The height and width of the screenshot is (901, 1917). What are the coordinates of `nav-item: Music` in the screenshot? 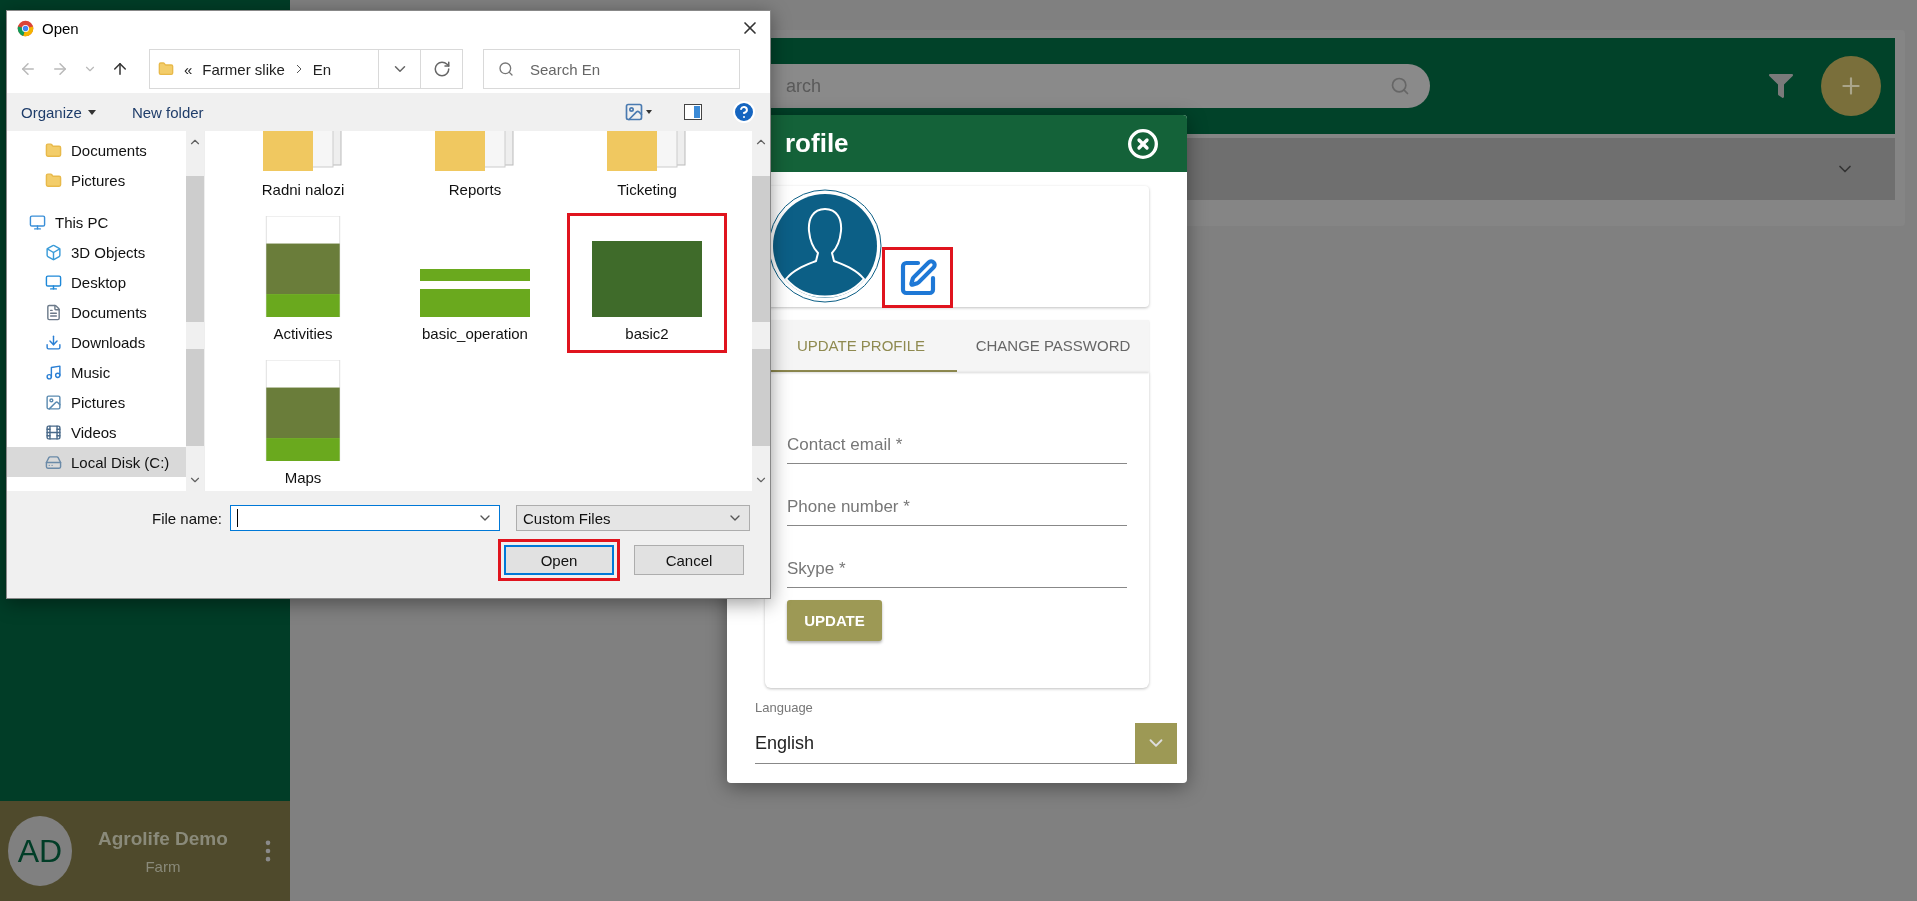 It's located at (96, 372).